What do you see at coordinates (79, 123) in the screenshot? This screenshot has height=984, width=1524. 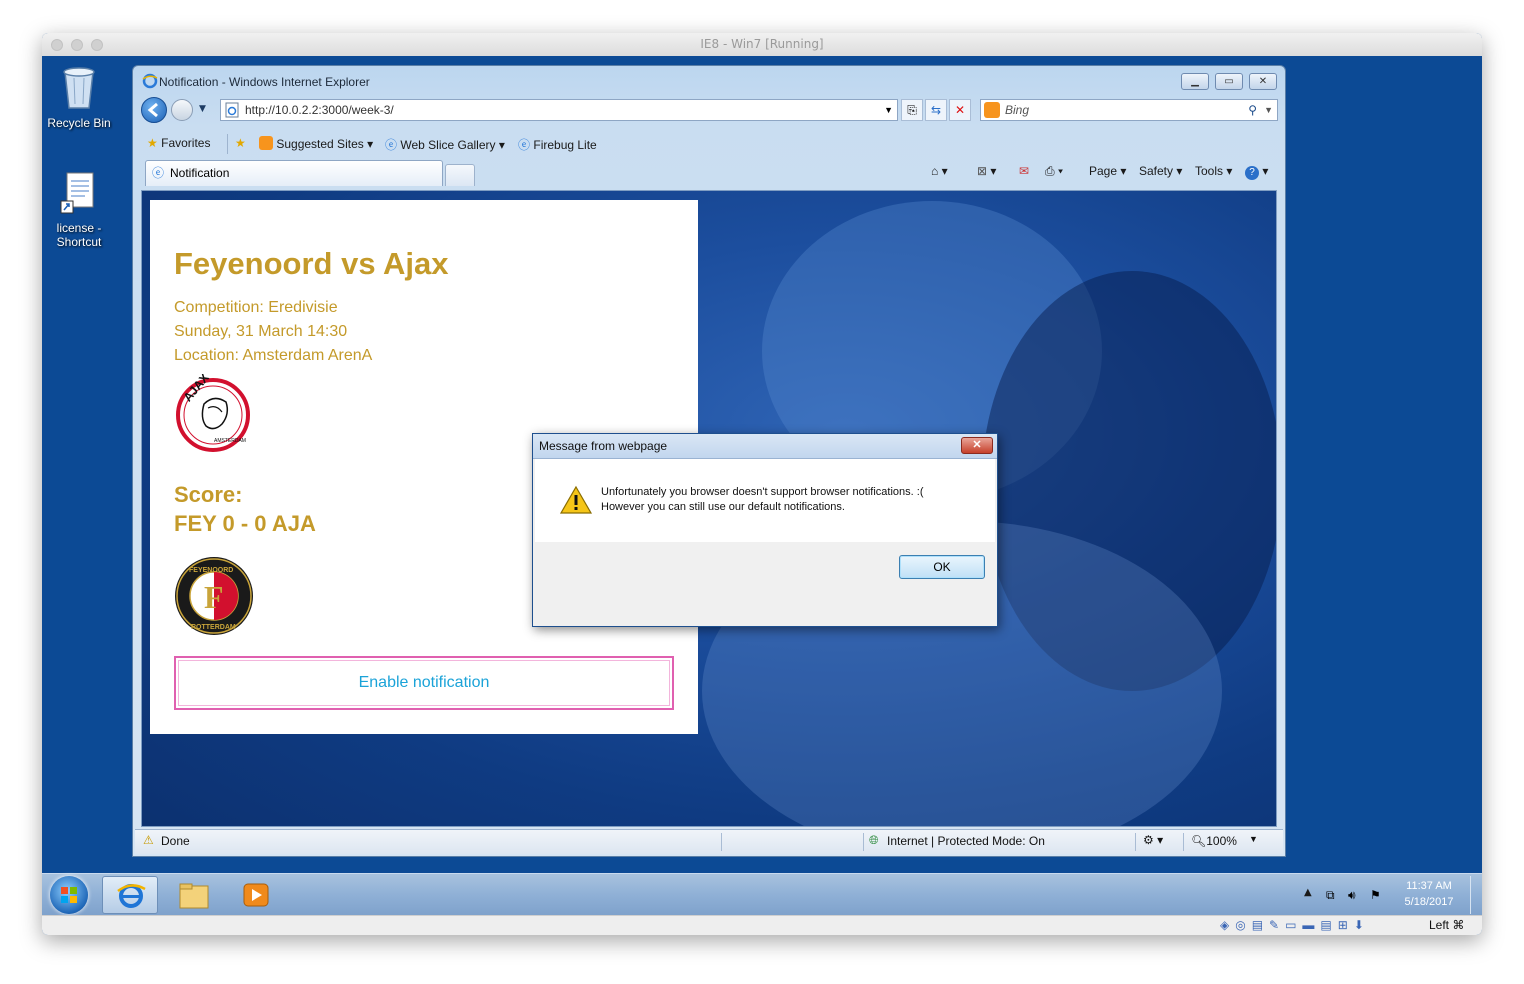 I see `recycle-bin-label: Recycle Bin` at bounding box center [79, 123].